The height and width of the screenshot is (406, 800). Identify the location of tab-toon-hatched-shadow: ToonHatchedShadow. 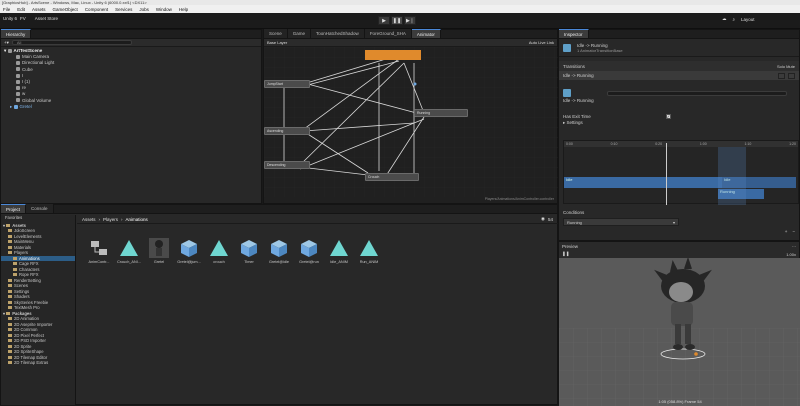
(338, 33).